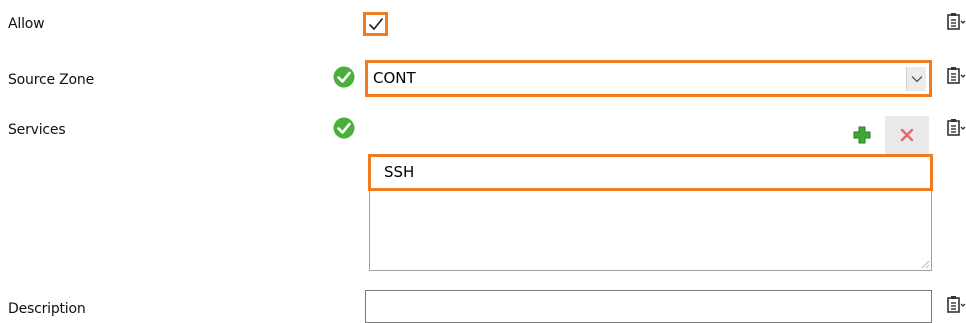 This screenshot has height=323, width=966. Describe the element at coordinates (956, 128) in the screenshot. I see `services-menu-icon` at that location.